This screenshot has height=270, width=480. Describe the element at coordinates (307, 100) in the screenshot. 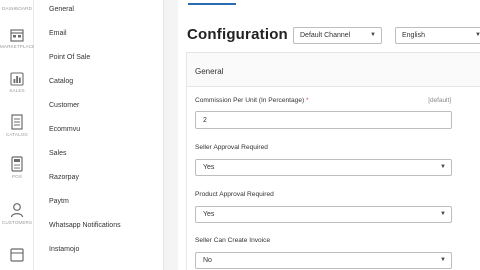

I see `required-mark: *` at that location.